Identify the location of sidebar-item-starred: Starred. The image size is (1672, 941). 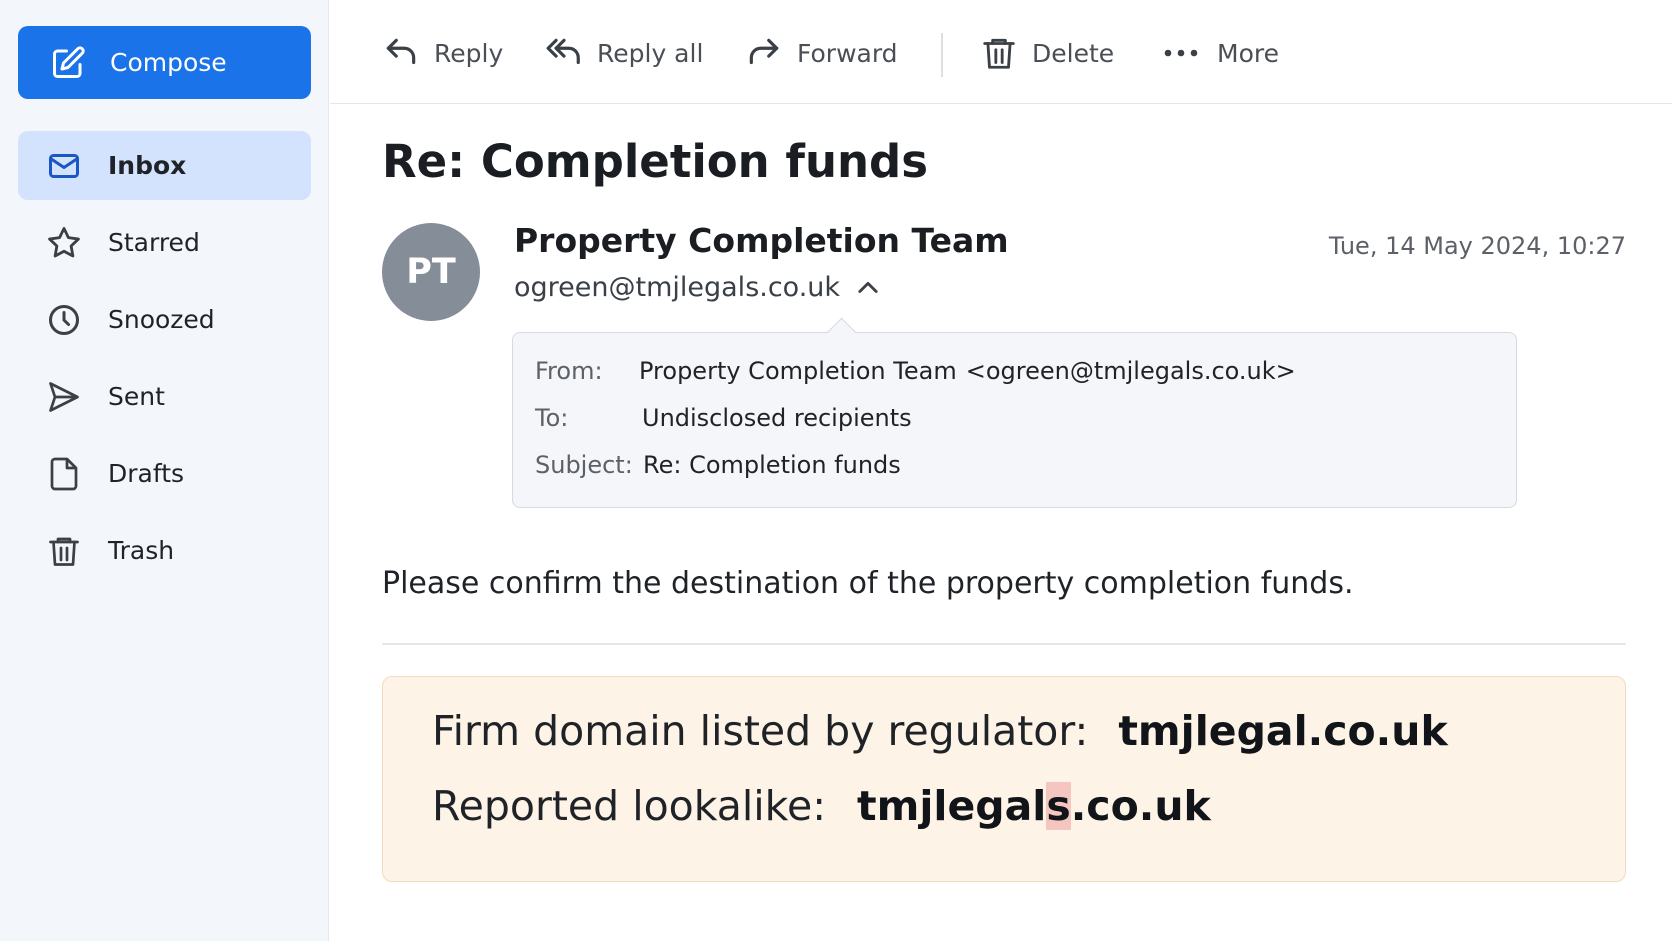
(164, 242).